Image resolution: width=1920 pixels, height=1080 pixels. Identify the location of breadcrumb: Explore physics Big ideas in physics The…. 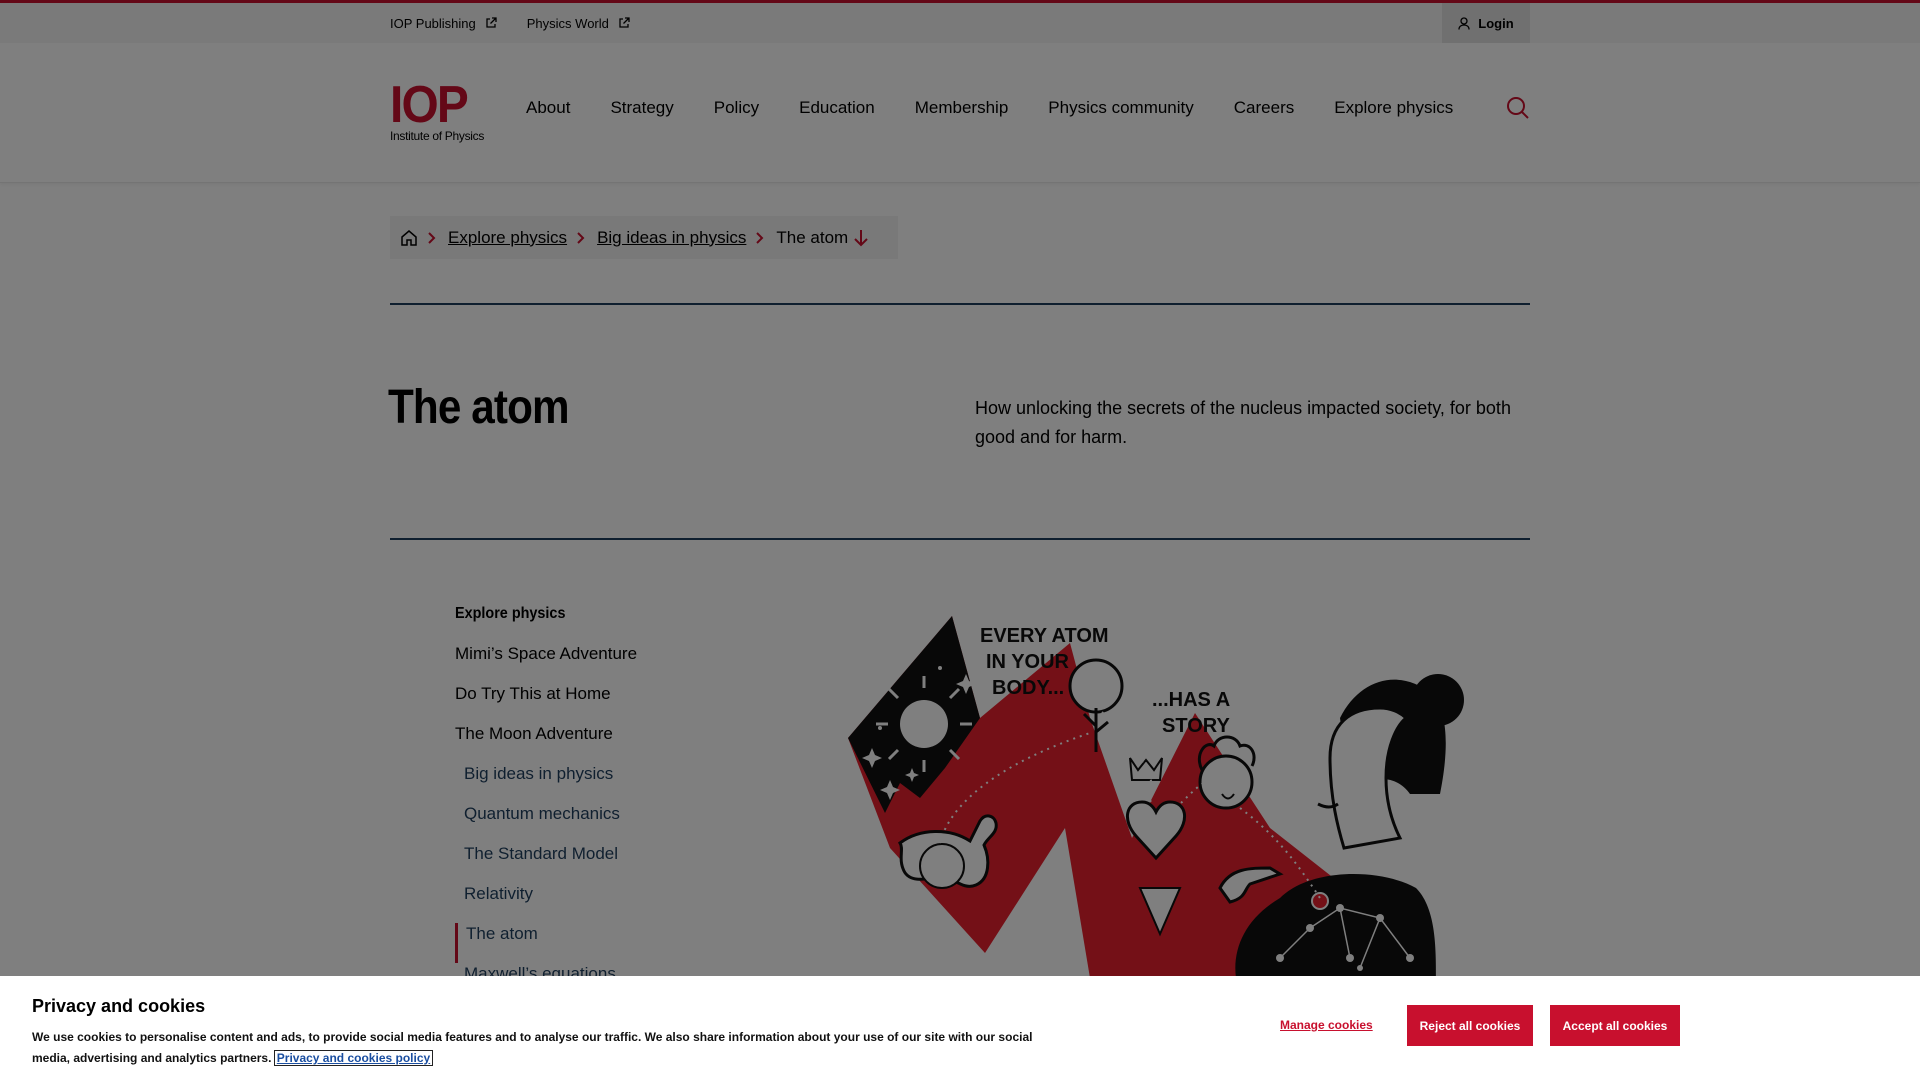
(644, 237).